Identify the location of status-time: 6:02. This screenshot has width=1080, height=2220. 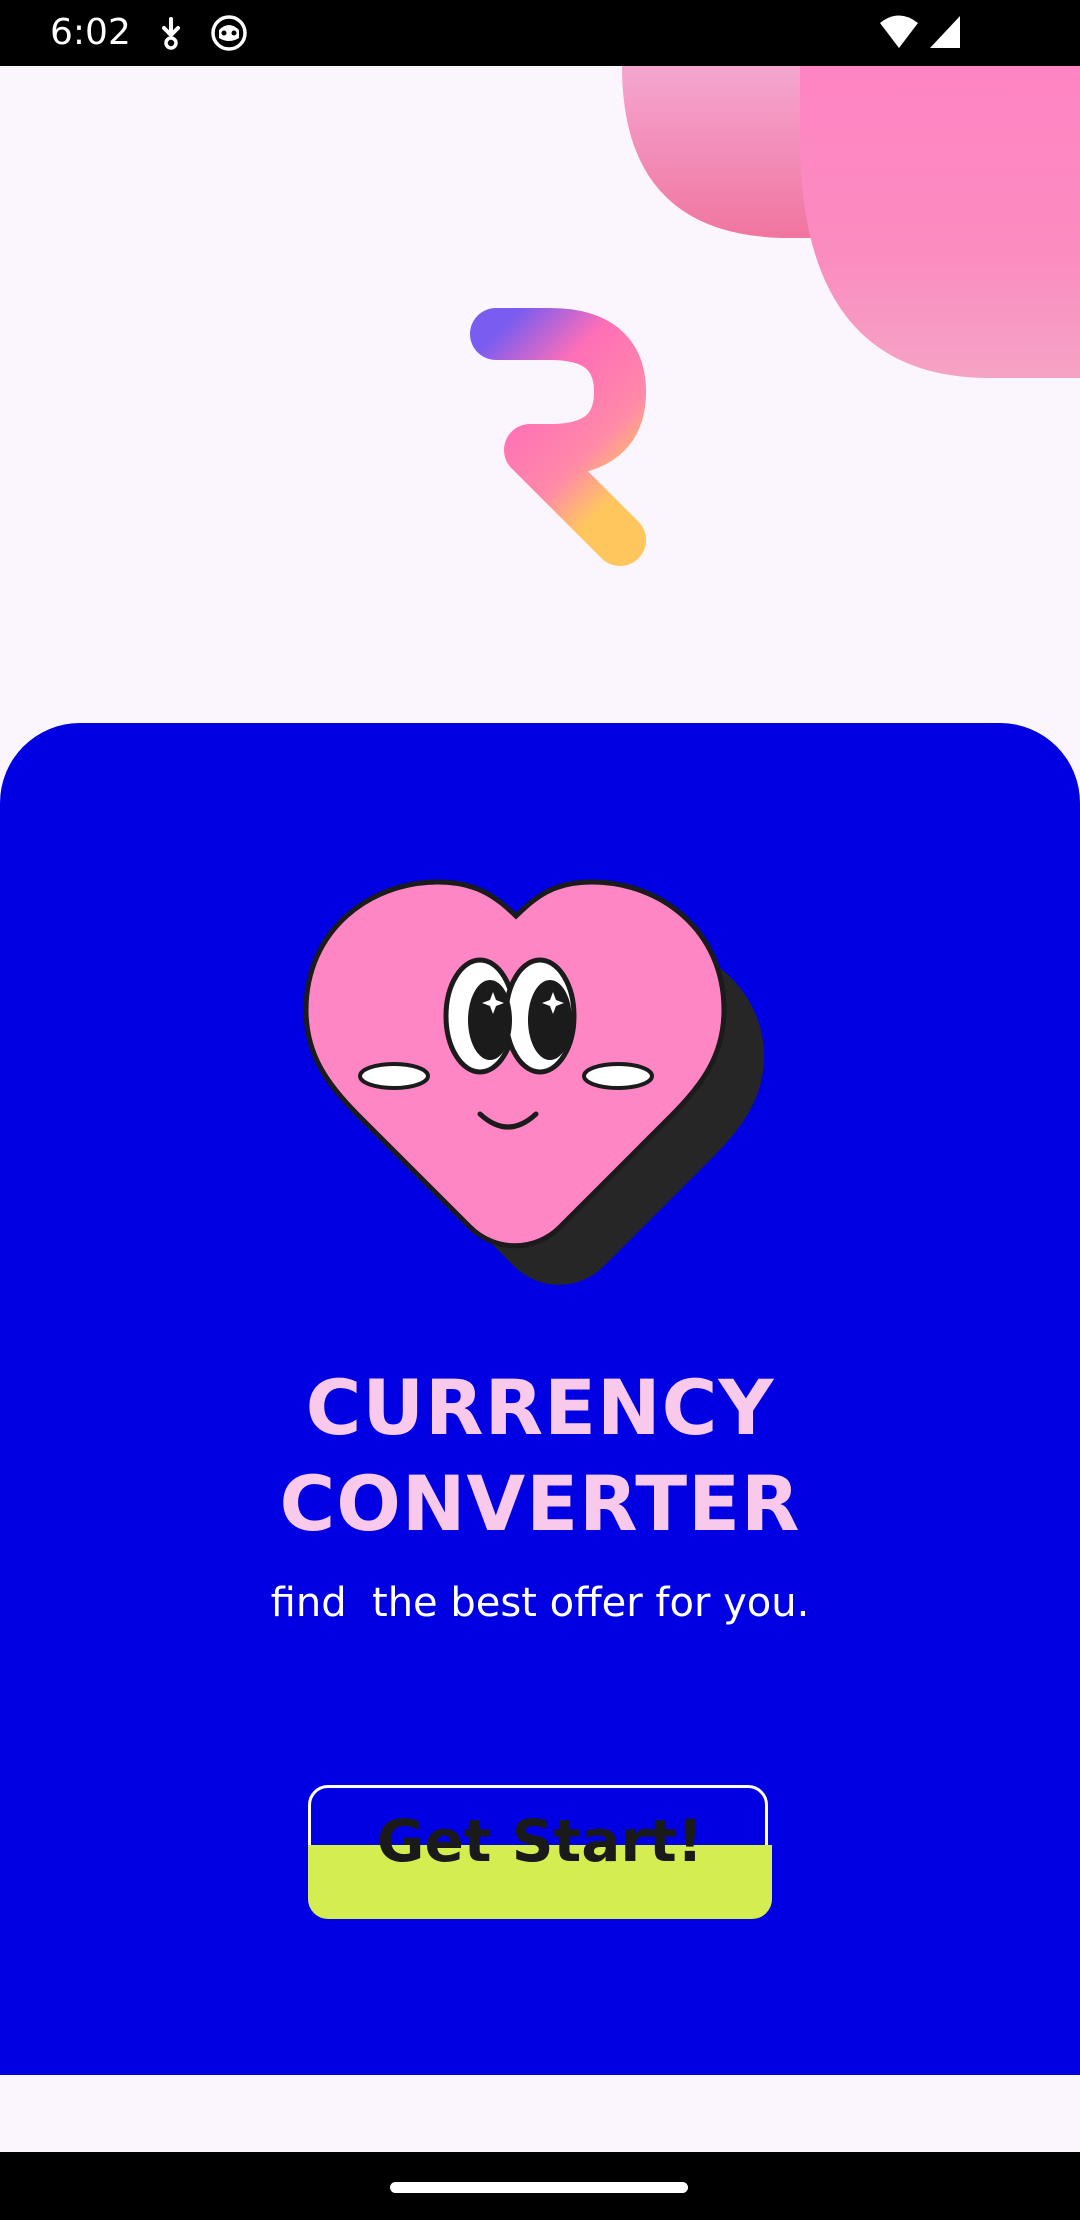
(90, 32).